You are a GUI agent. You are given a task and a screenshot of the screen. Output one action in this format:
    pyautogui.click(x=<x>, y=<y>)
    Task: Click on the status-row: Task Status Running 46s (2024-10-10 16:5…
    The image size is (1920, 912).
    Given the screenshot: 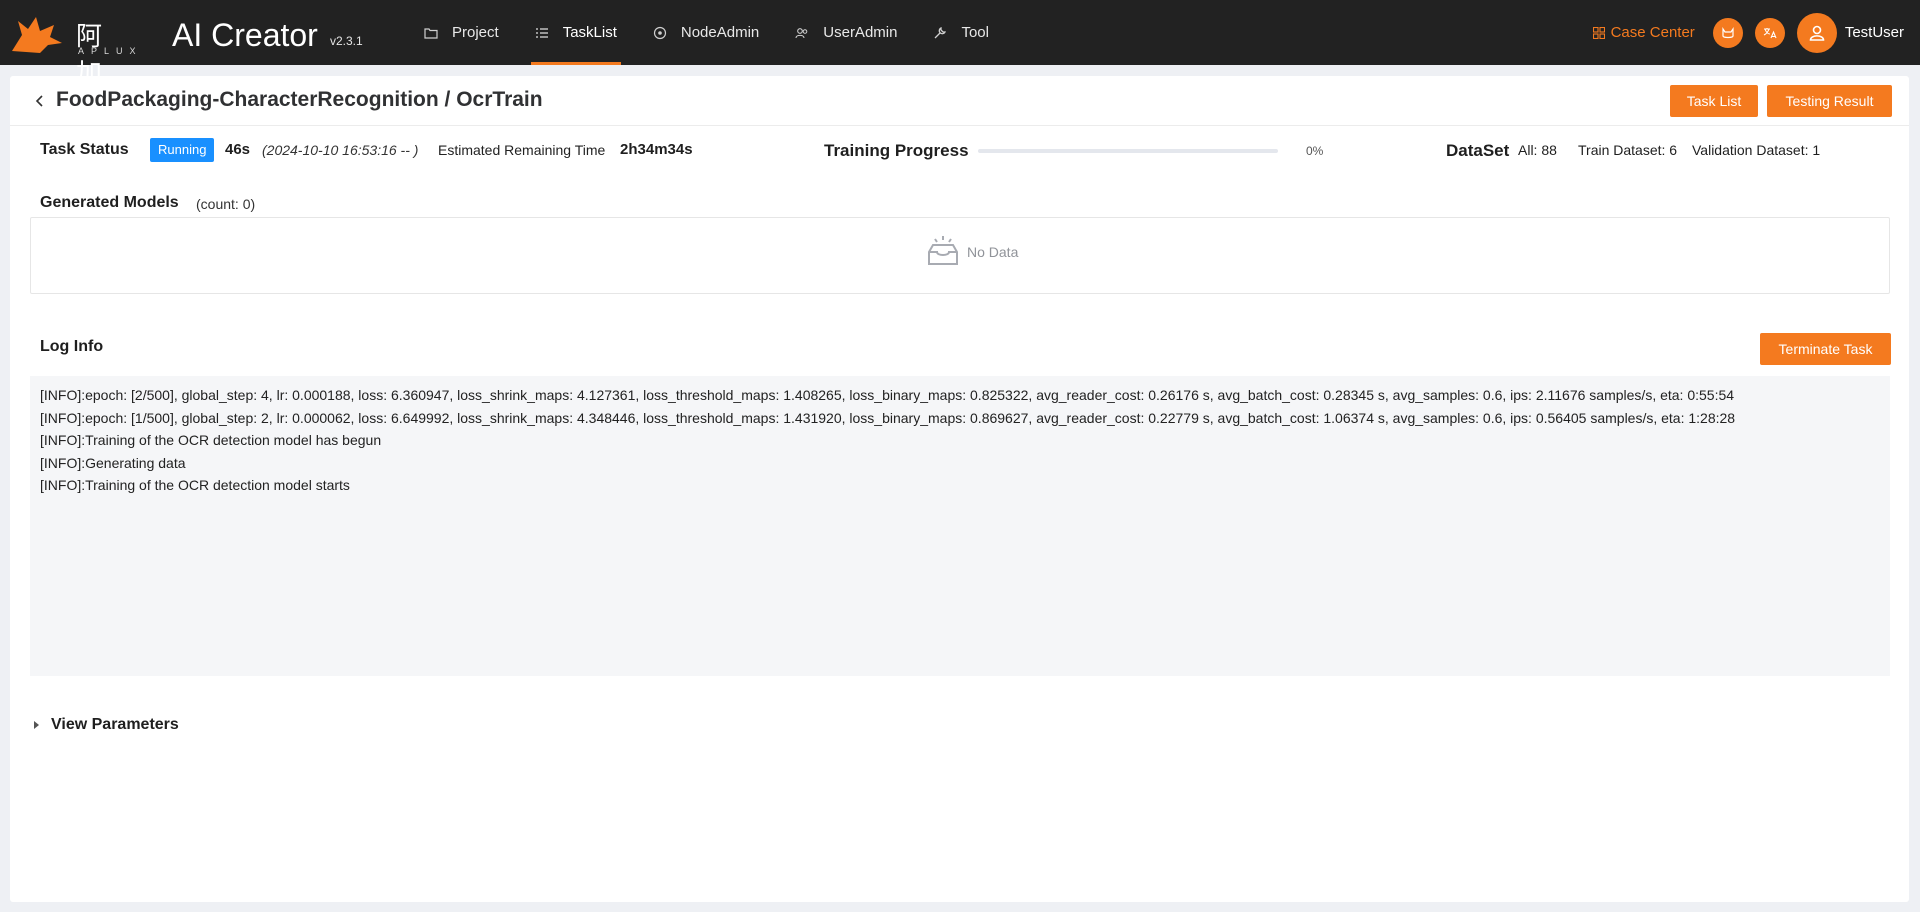 What is the action you would take?
    pyautogui.click(x=960, y=150)
    